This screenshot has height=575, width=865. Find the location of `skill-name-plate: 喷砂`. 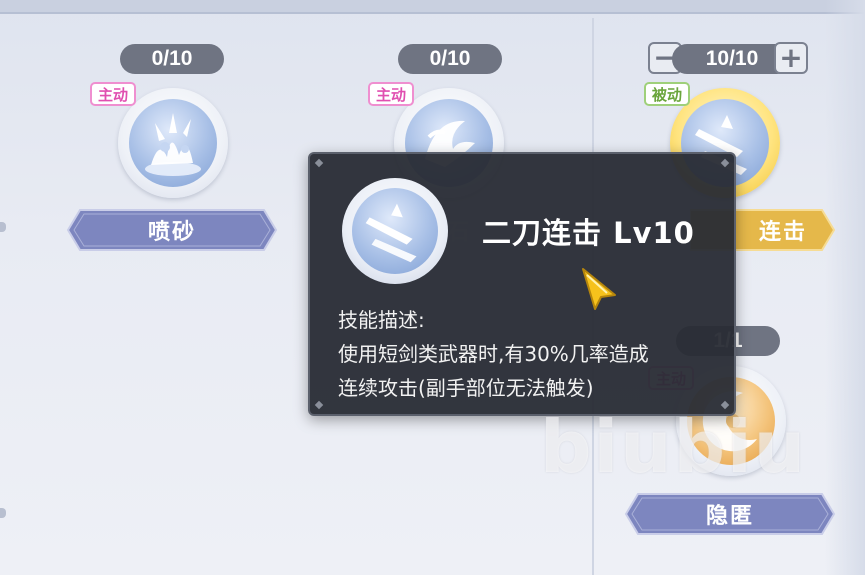

skill-name-plate: 喷砂 is located at coordinates (172, 230).